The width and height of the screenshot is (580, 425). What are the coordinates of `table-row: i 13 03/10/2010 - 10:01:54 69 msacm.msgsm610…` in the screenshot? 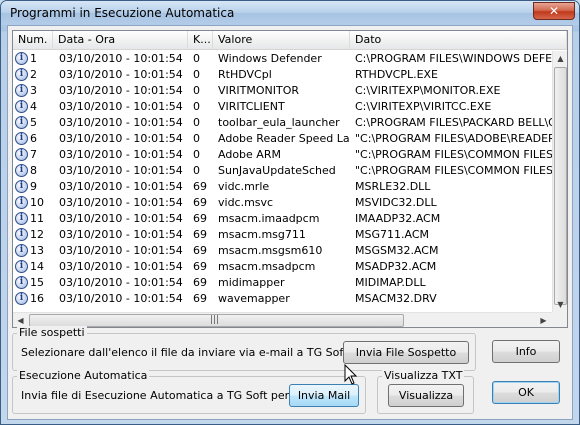 It's located at (283, 251).